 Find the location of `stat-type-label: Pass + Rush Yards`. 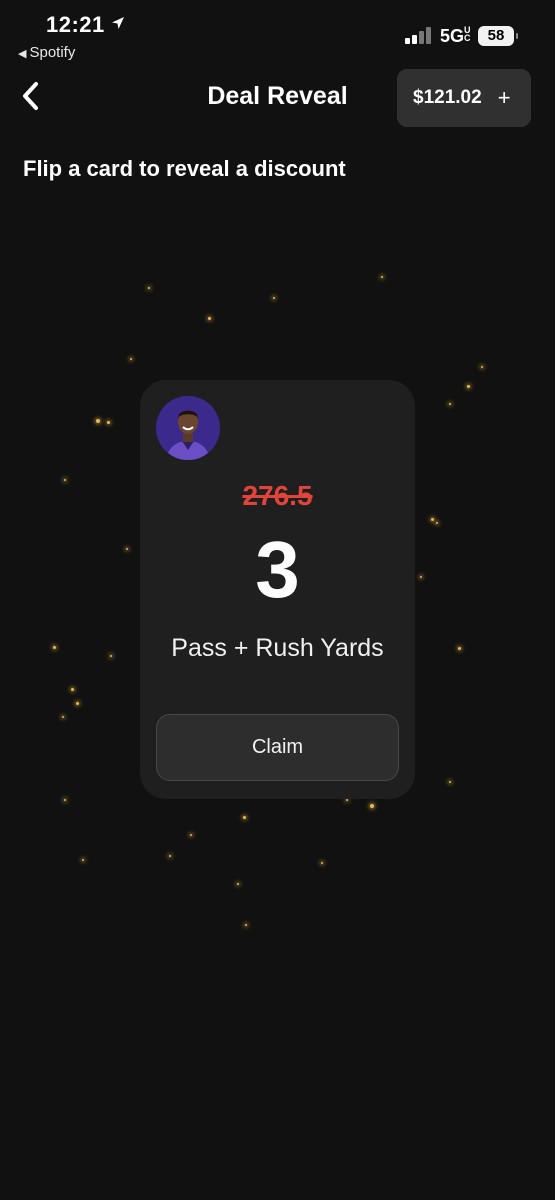

stat-type-label: Pass + Rush Yards is located at coordinates (277, 648).